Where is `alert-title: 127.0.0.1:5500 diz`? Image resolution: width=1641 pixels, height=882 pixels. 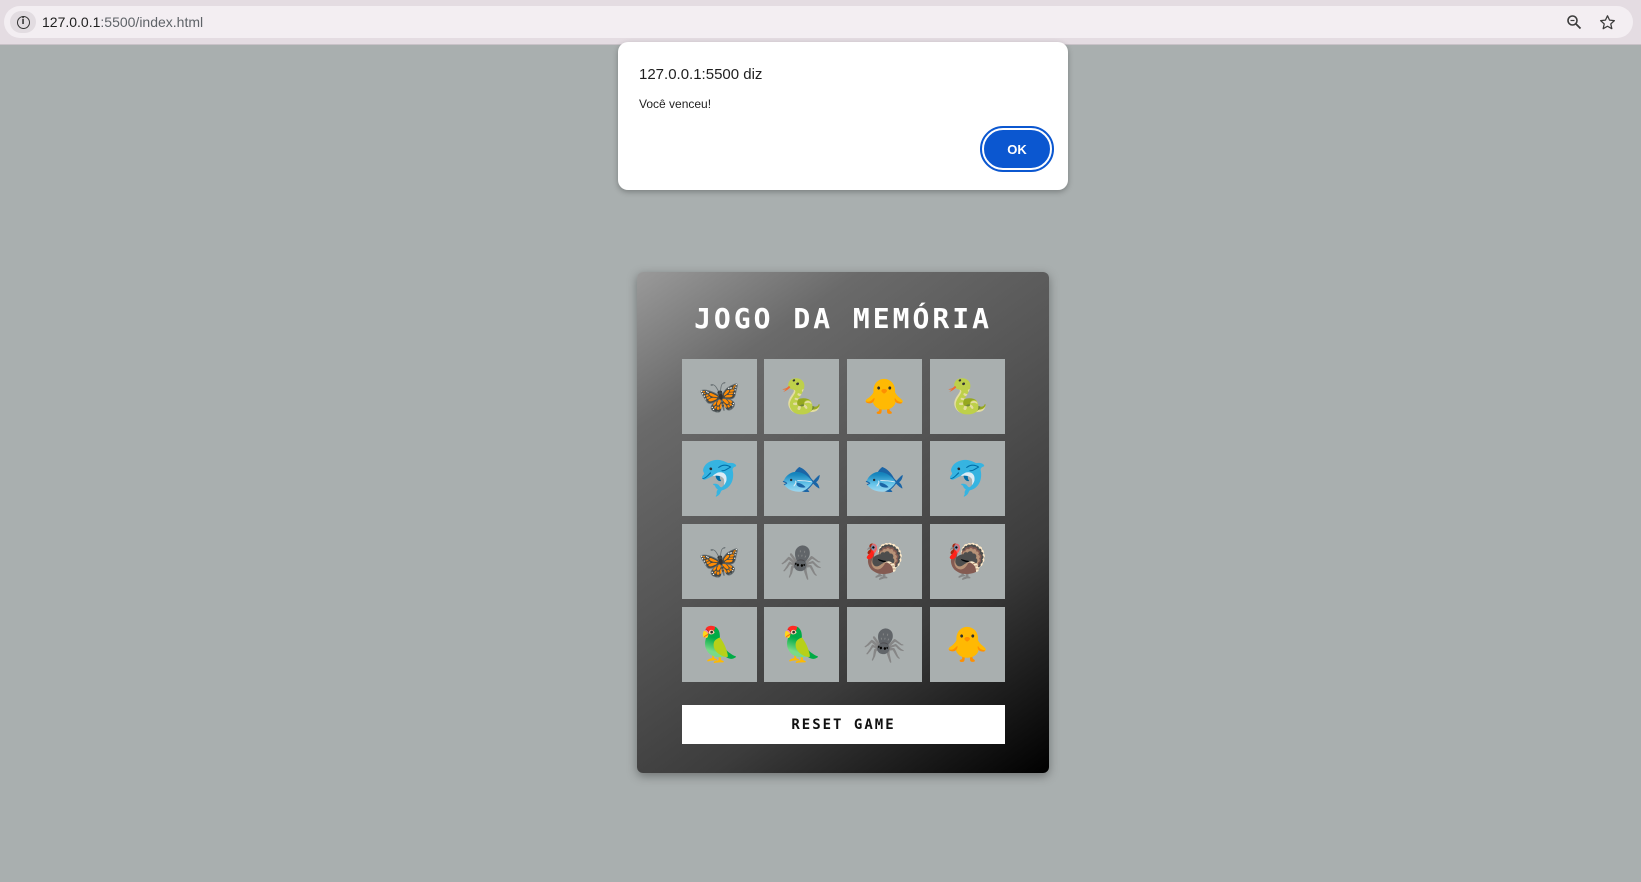 alert-title: 127.0.0.1:5500 diz is located at coordinates (701, 74).